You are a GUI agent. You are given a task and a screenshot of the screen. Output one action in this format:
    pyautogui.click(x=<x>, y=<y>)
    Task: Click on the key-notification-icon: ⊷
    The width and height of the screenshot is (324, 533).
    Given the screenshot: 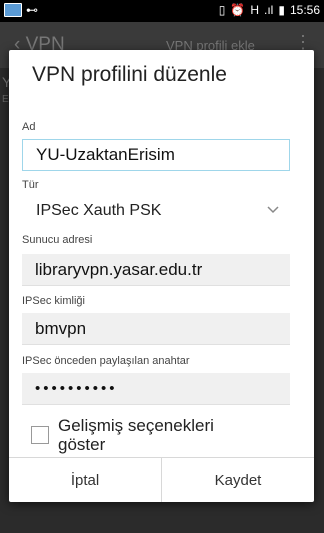 What is the action you would take?
    pyautogui.click(x=32, y=10)
    